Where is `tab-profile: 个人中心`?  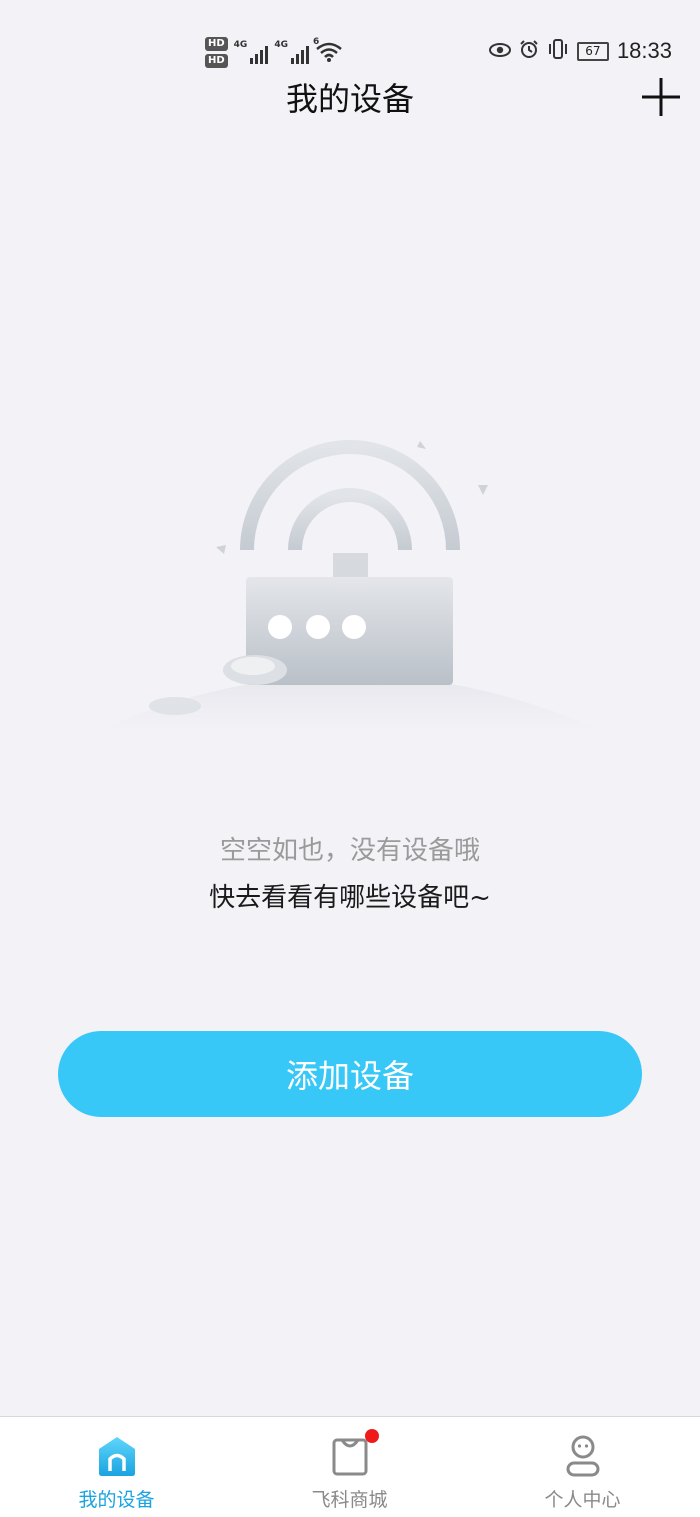 tab-profile: 个人中心 is located at coordinates (582, 1467).